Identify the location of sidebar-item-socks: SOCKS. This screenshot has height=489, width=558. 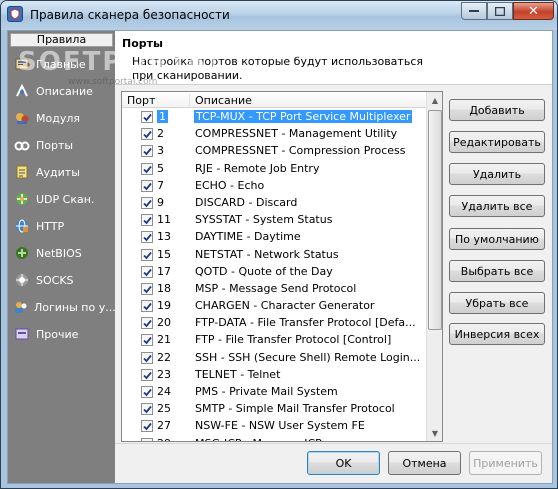
(61, 280).